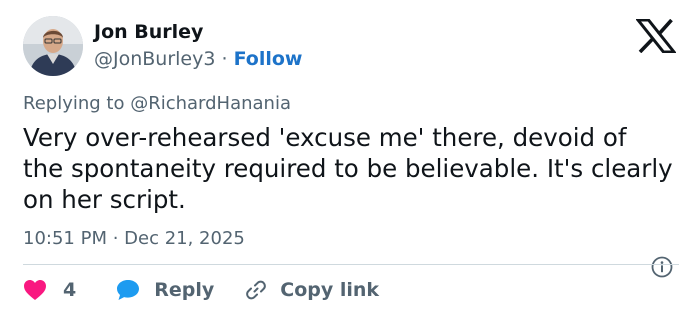  What do you see at coordinates (128, 290) in the screenshot?
I see `speech-bubble-icon` at bounding box center [128, 290].